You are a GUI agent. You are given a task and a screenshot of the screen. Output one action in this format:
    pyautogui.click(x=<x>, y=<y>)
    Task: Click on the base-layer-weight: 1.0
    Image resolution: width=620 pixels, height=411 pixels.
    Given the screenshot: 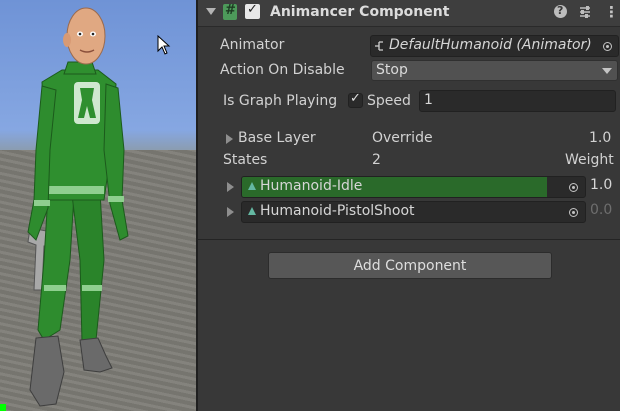 What is the action you would take?
    pyautogui.click(x=600, y=138)
    